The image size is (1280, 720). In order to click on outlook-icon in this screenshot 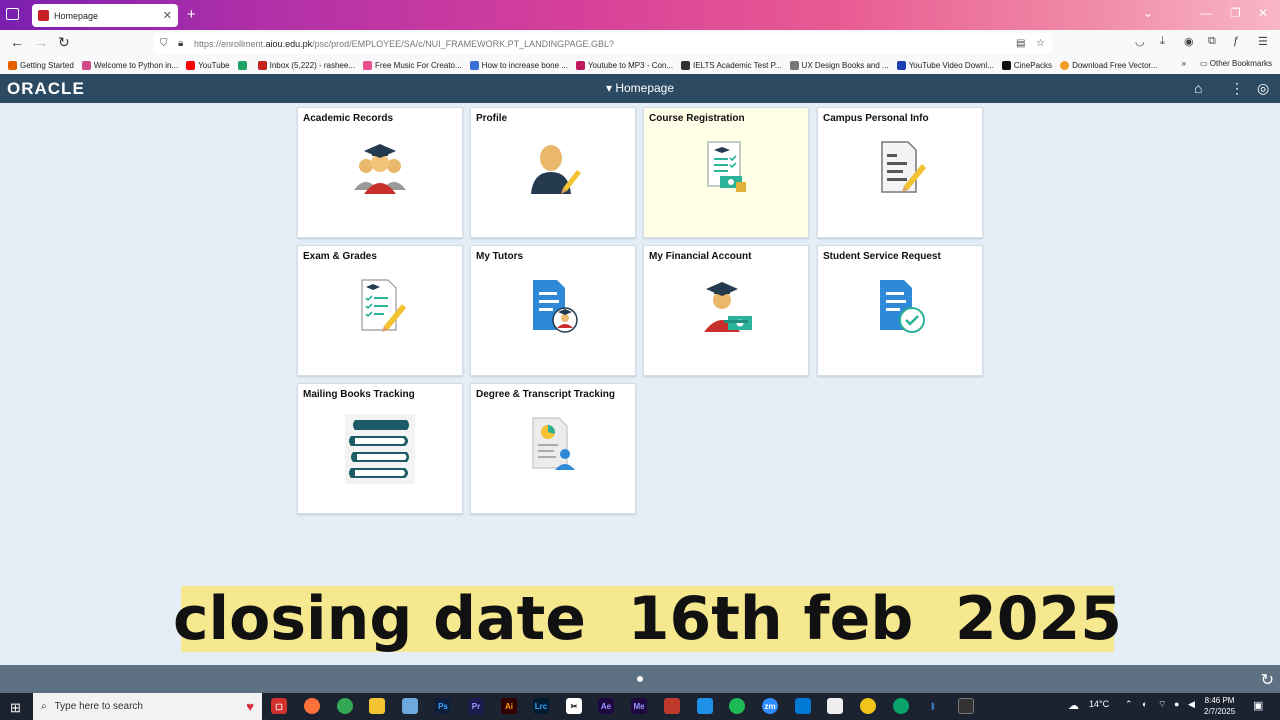, I will do `click(803, 706)`.